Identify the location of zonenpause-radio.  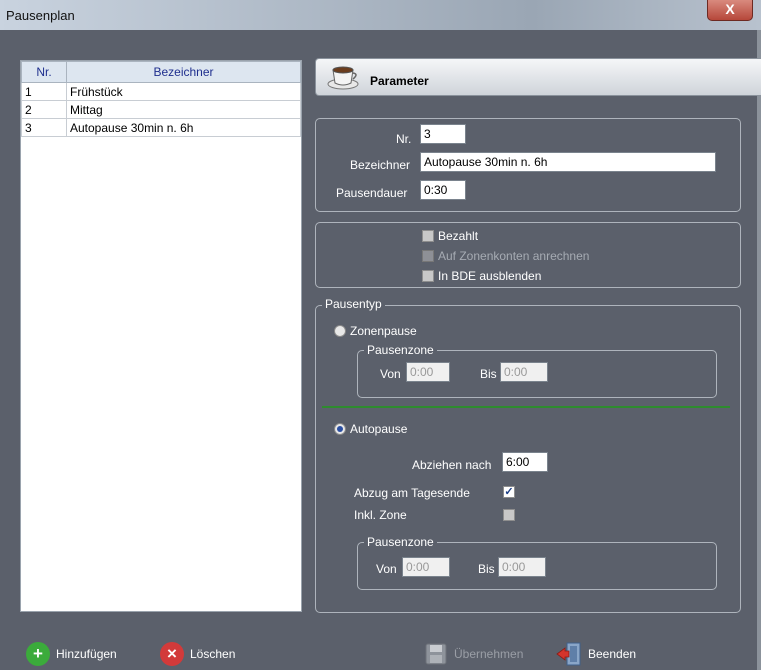
(340, 331).